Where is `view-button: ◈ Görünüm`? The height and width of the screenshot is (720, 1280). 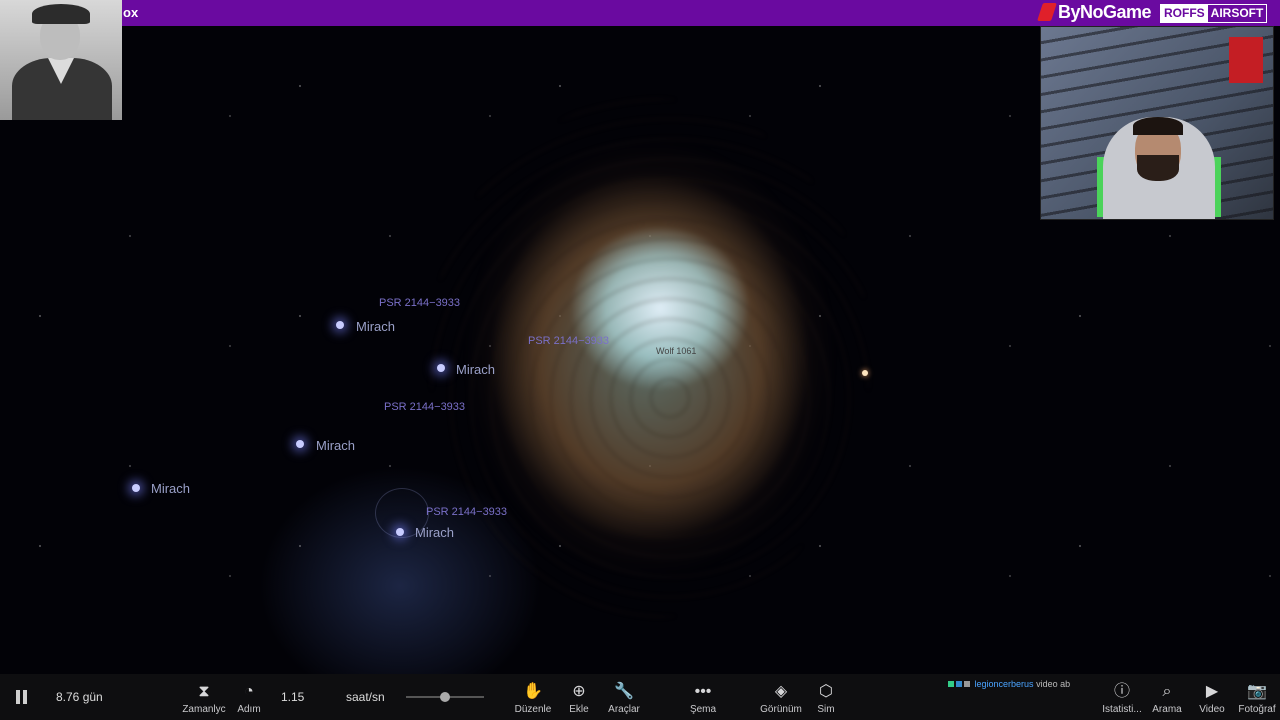
view-button: ◈ Görünüm is located at coordinates (781, 698).